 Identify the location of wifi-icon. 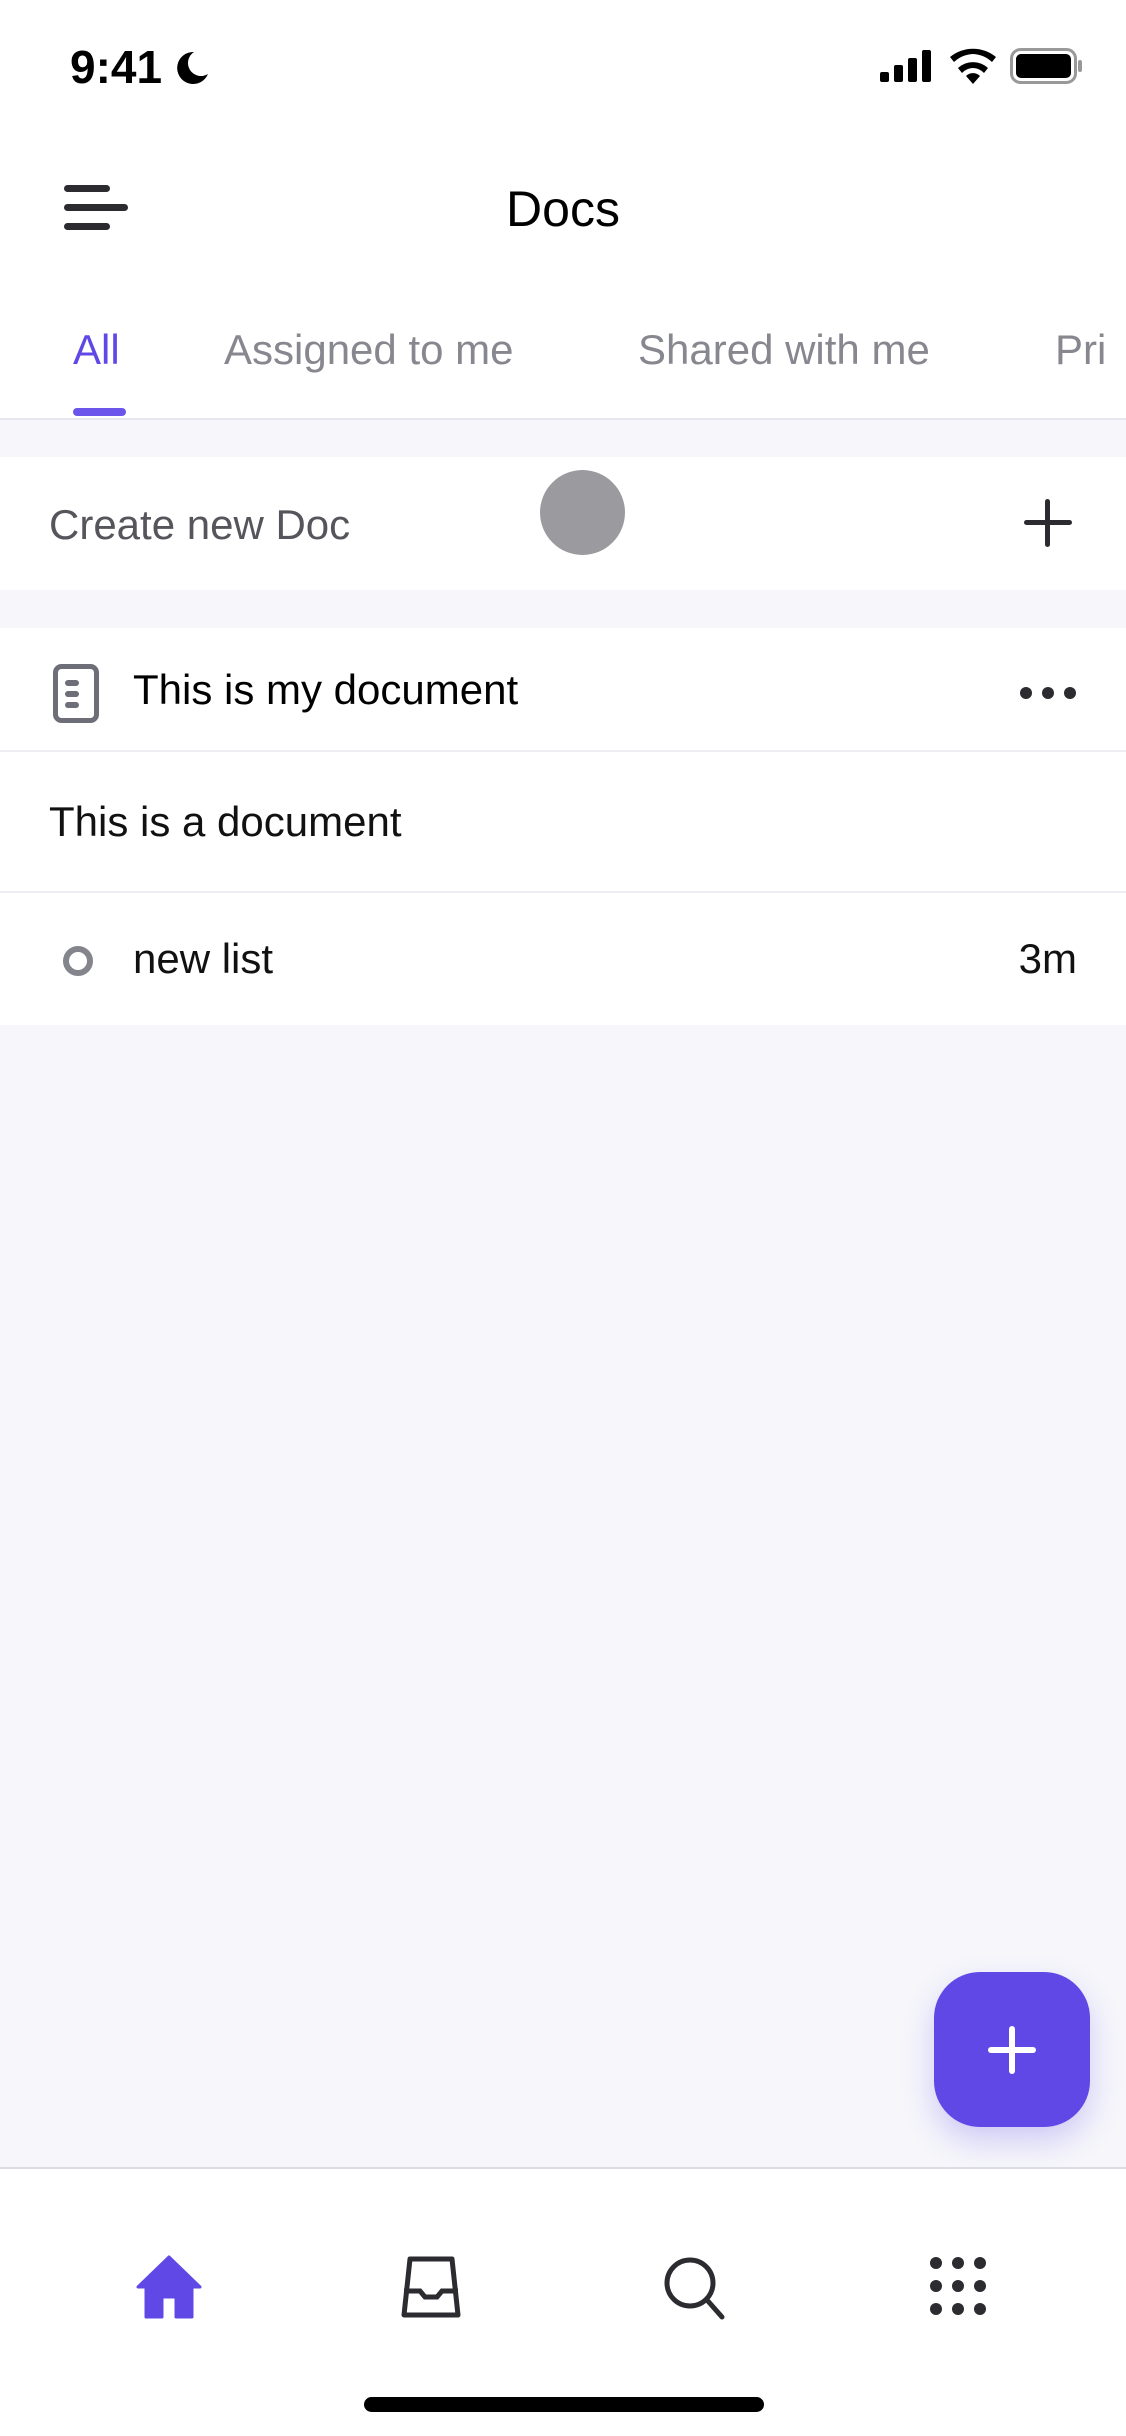
(973, 66).